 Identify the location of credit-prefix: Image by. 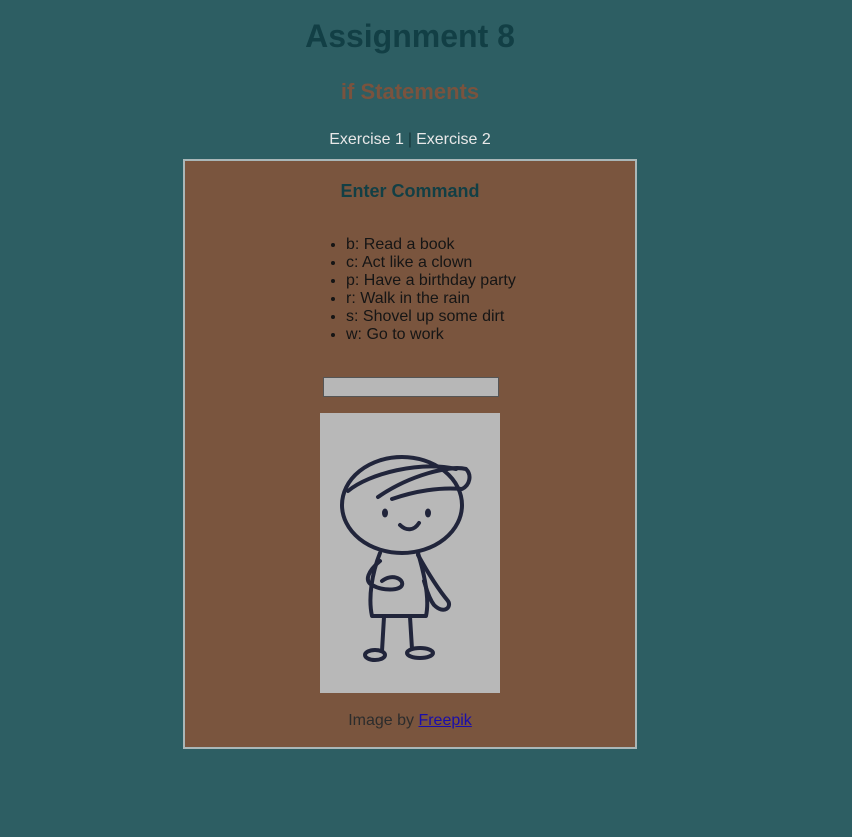
(383, 720).